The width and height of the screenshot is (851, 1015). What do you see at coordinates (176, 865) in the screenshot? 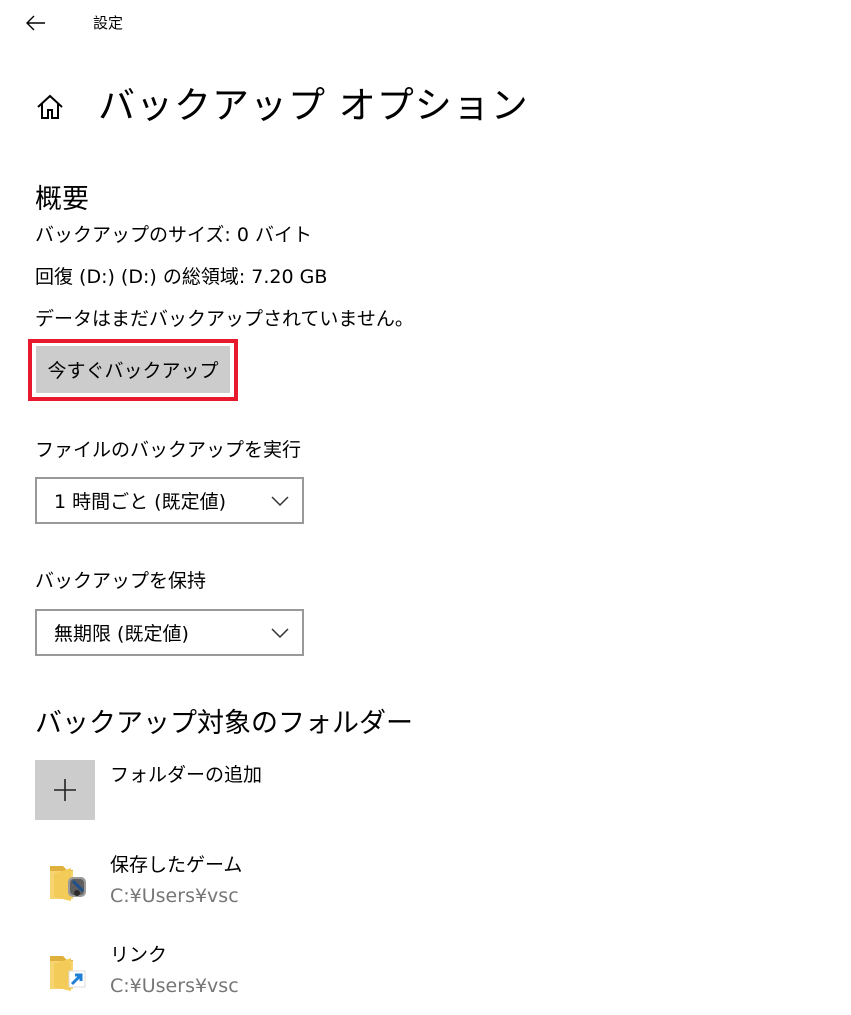
I see `folder-name: 保存したゲーム` at bounding box center [176, 865].